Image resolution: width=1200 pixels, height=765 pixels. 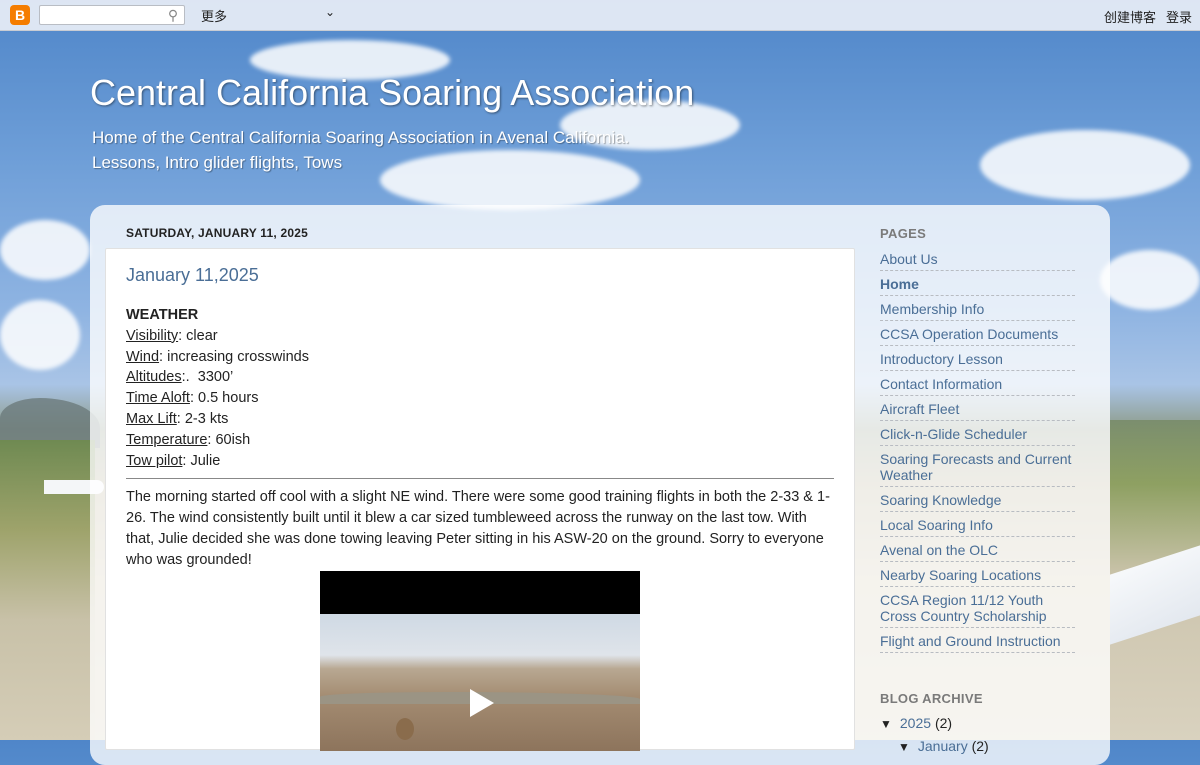 What do you see at coordinates (915, 723) in the screenshot?
I see `archive-year-label: 2025` at bounding box center [915, 723].